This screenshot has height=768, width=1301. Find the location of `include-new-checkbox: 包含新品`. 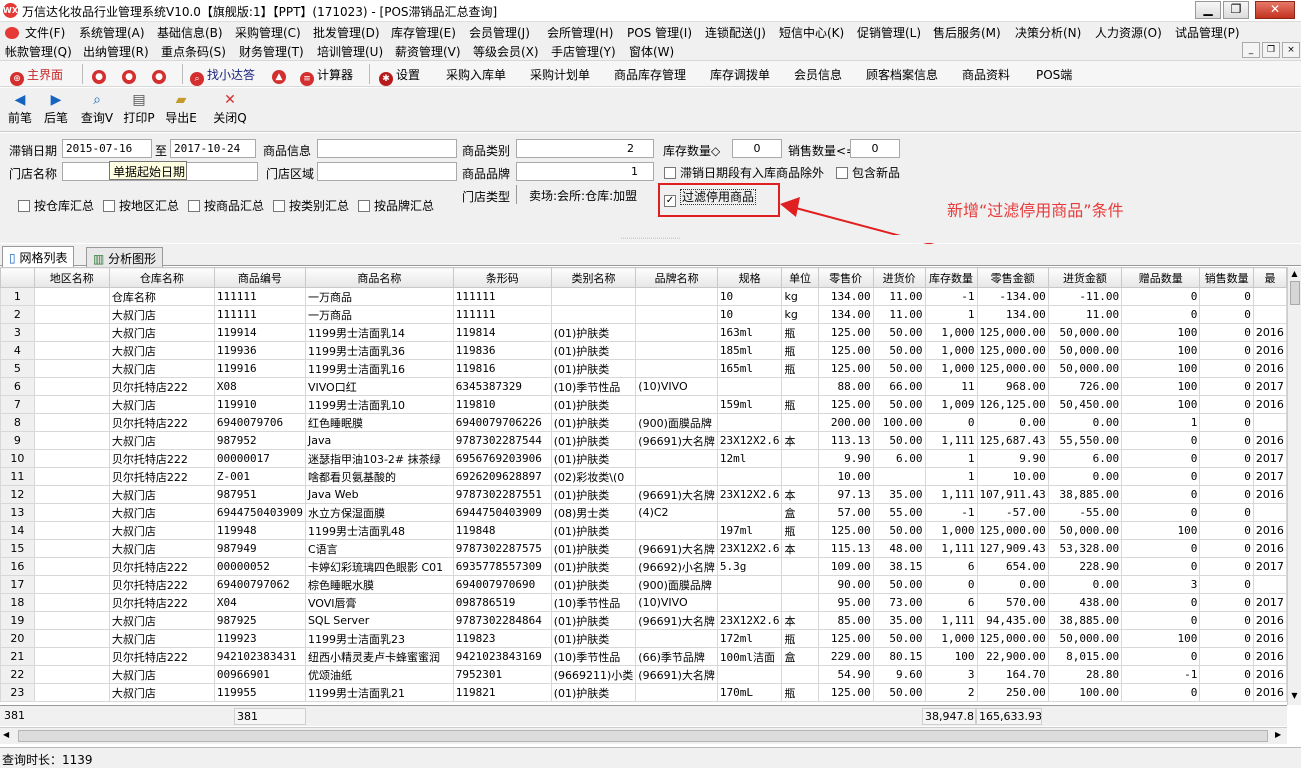

include-new-checkbox: 包含新品 is located at coordinates (868, 172).